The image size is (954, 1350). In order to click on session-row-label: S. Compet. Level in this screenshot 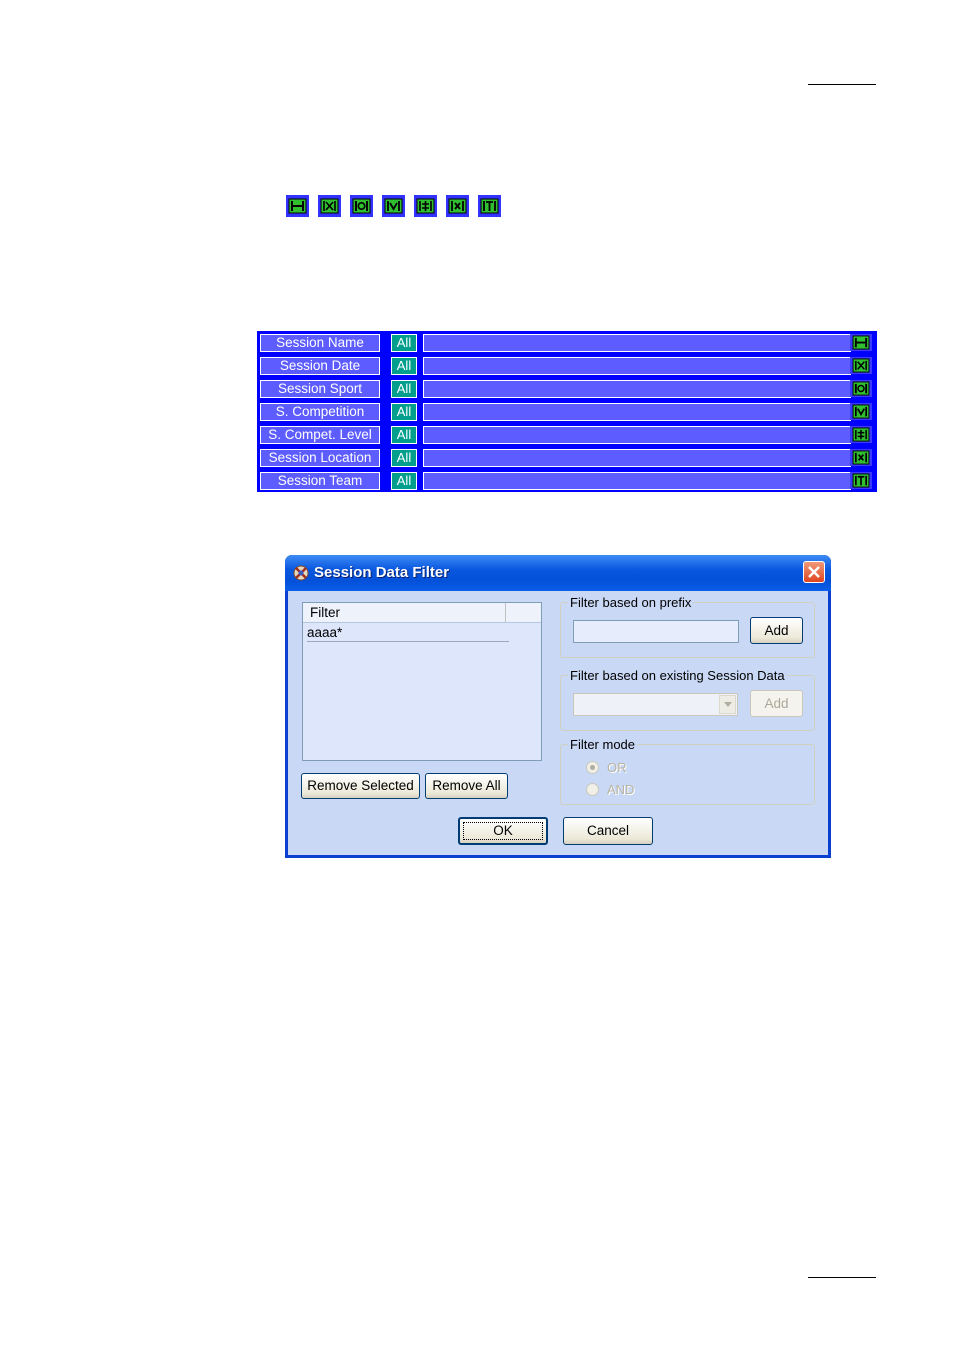, I will do `click(320, 435)`.